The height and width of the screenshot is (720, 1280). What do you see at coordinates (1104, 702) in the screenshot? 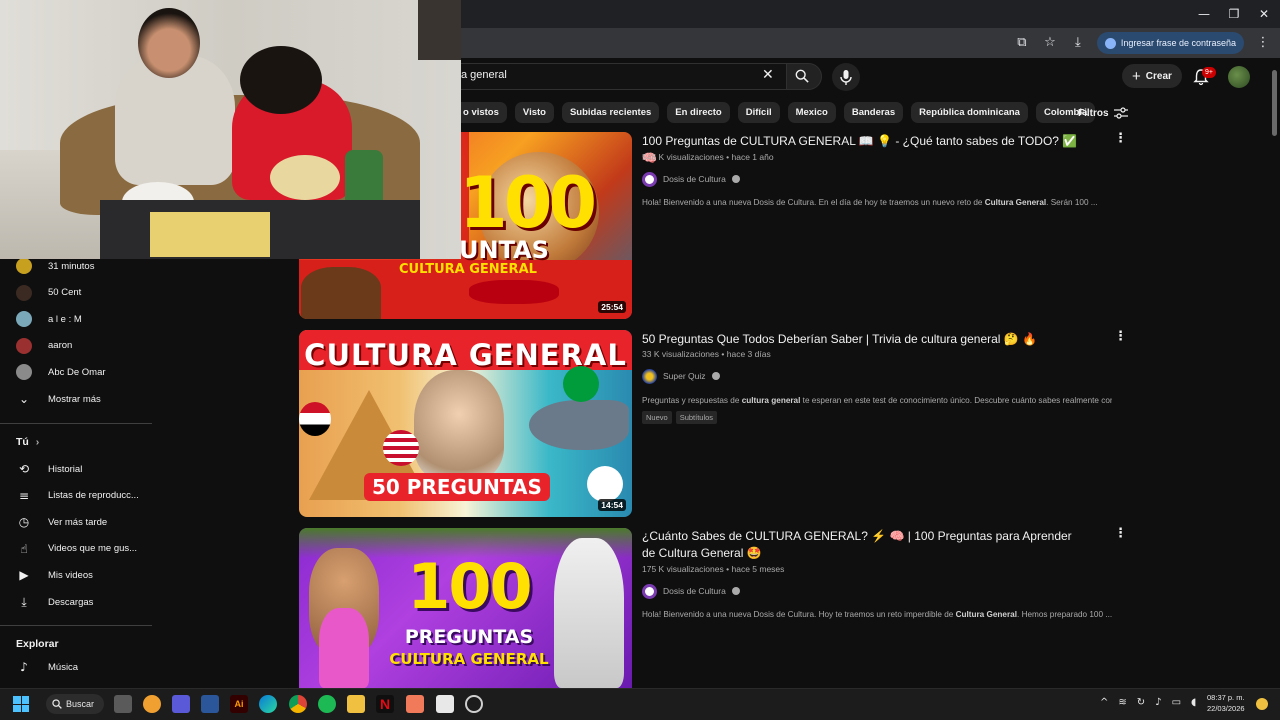
I see `tray-chevron-icon: ^` at bounding box center [1104, 702].